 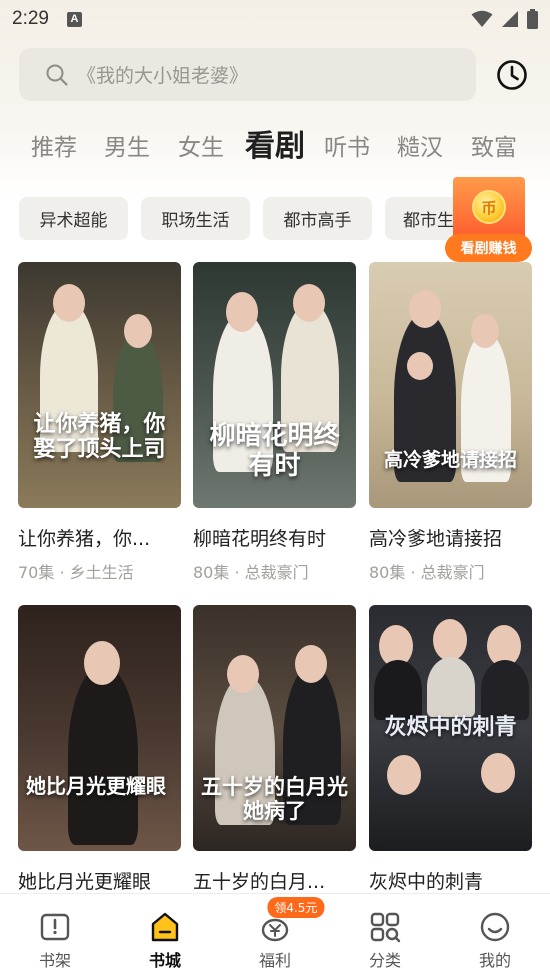 I want to click on battery-icon, so click(x=532, y=19).